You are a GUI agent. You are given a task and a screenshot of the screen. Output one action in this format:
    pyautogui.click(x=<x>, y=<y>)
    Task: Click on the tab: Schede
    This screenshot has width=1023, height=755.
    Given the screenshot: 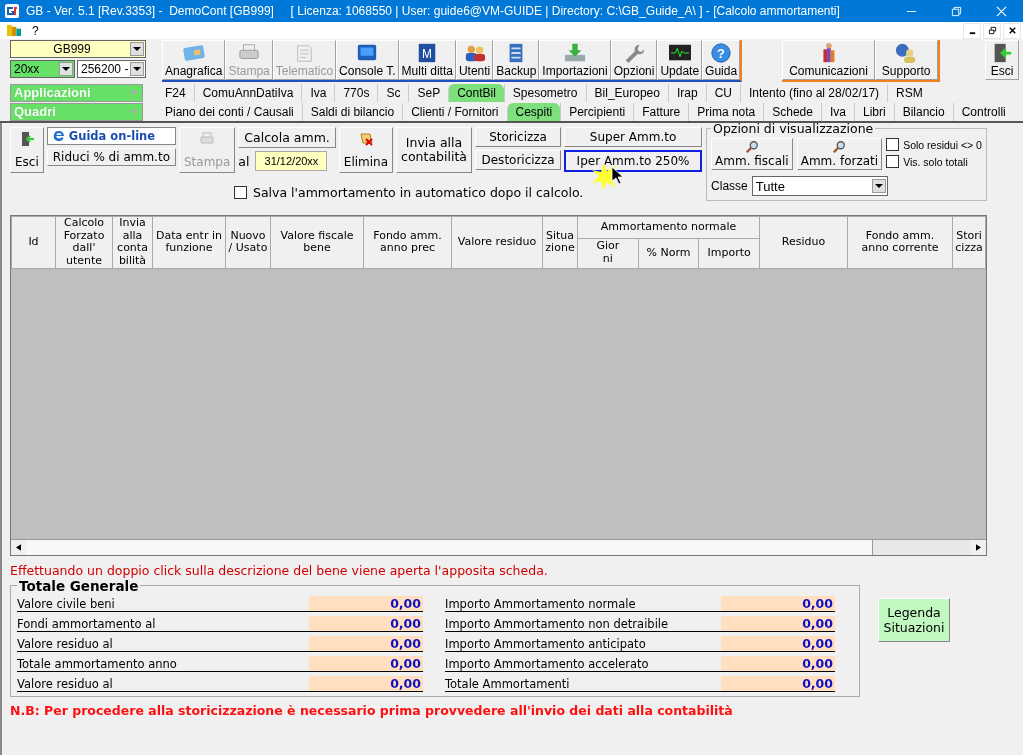 What is the action you would take?
    pyautogui.click(x=792, y=111)
    